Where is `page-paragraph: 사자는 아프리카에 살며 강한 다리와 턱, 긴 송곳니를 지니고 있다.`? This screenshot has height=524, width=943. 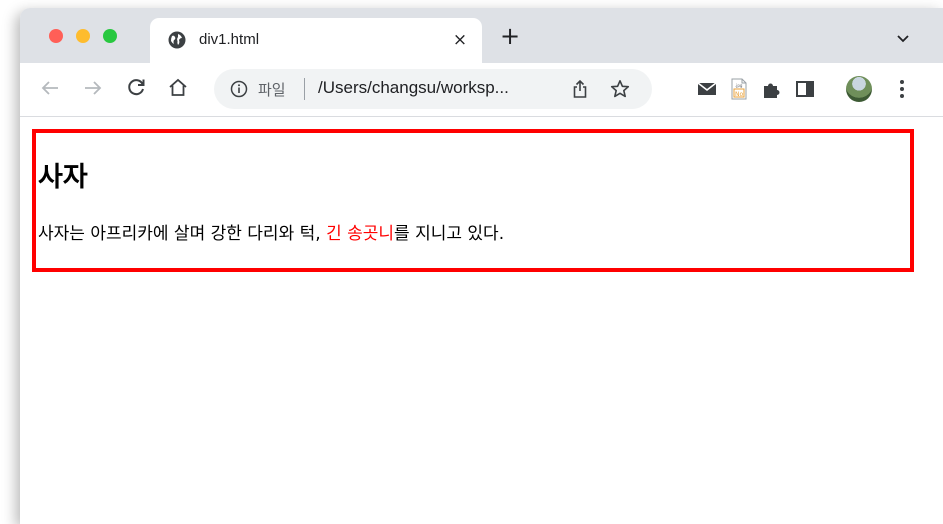
page-paragraph: 사자는 아프리카에 살며 강한 다리와 턱, 긴 송곳니를 지니고 있다. is located at coordinates (271, 231).